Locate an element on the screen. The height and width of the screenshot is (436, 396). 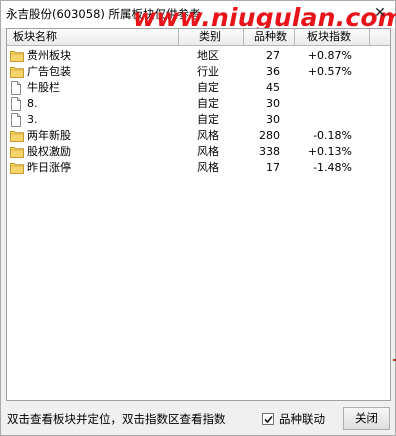
checkmark-icon is located at coordinates (268, 419).